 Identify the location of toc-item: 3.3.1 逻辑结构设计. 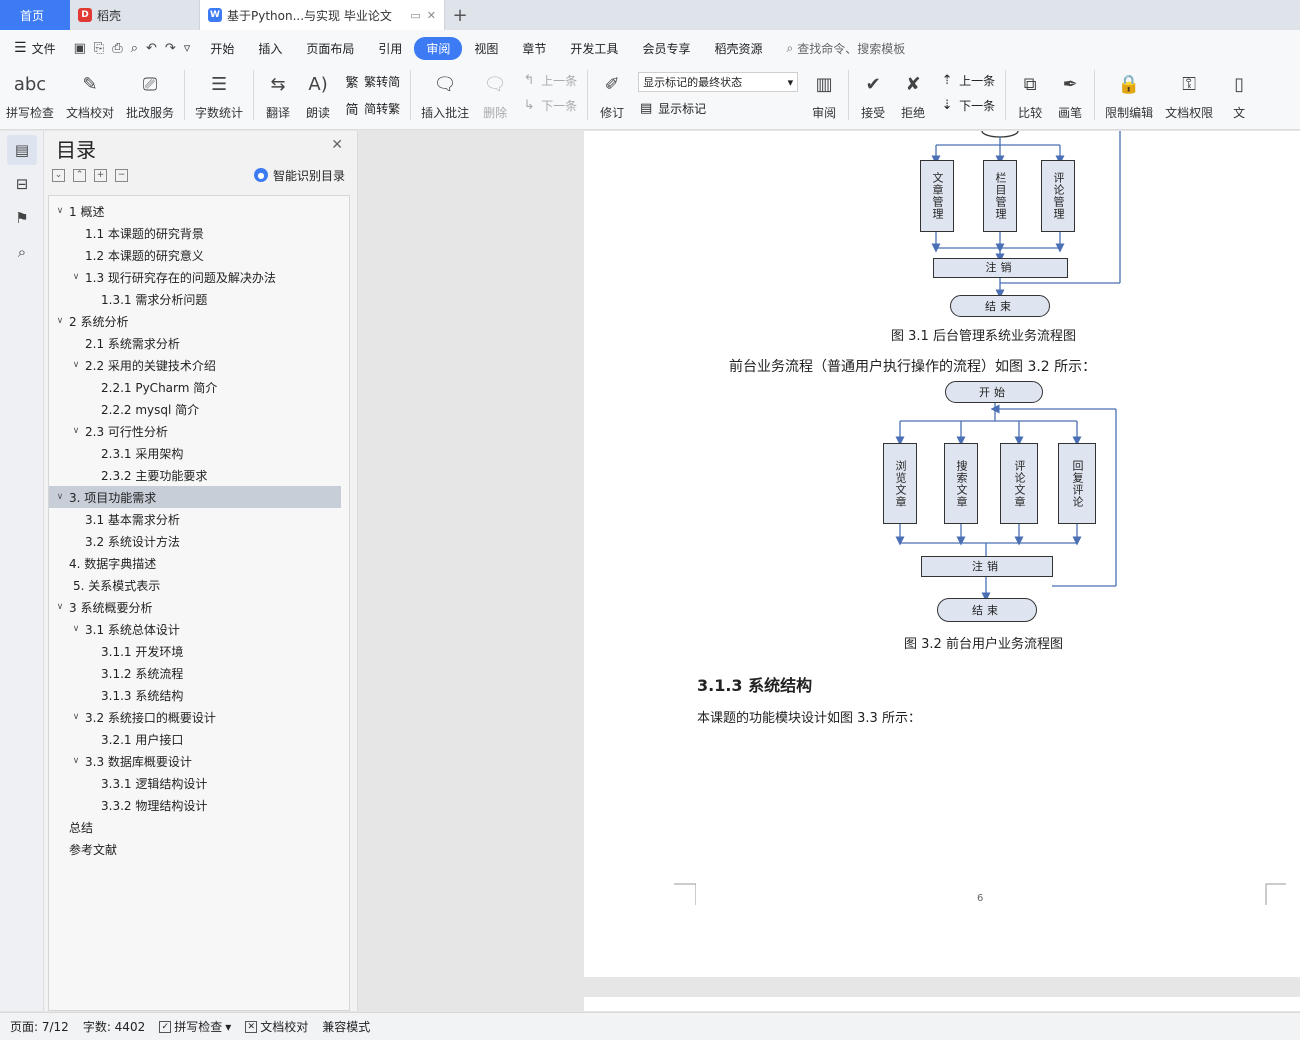
(199, 783).